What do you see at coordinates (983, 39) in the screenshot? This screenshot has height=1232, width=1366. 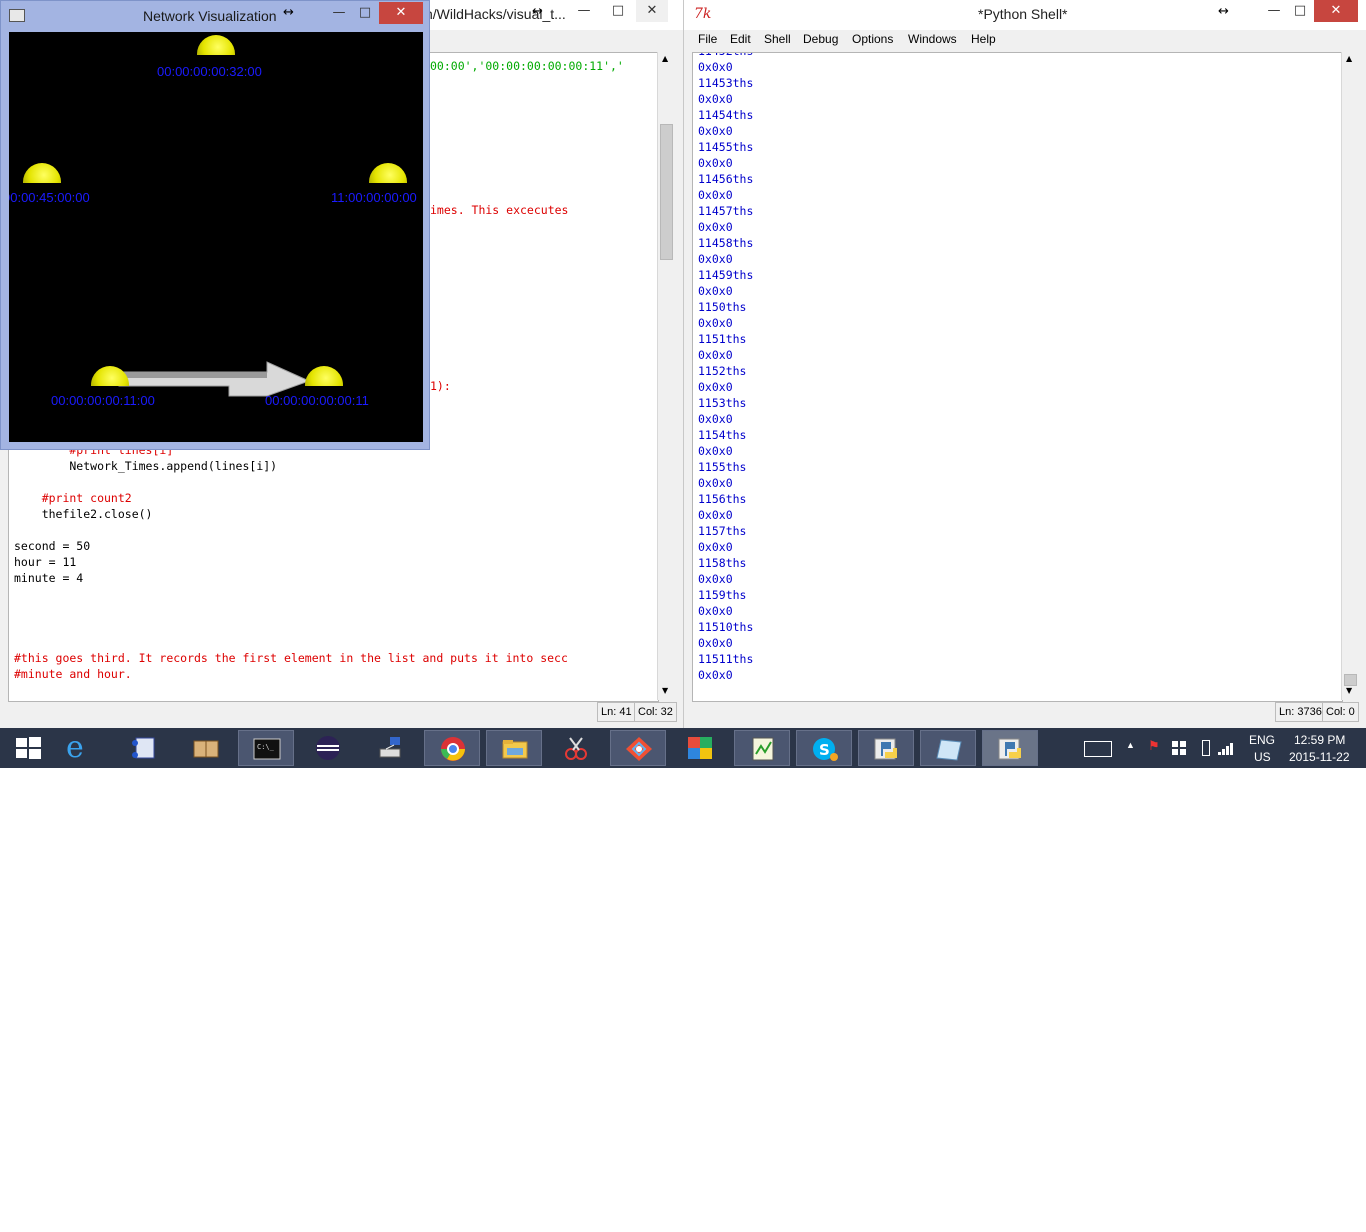 I see `menu-help: Help` at bounding box center [983, 39].